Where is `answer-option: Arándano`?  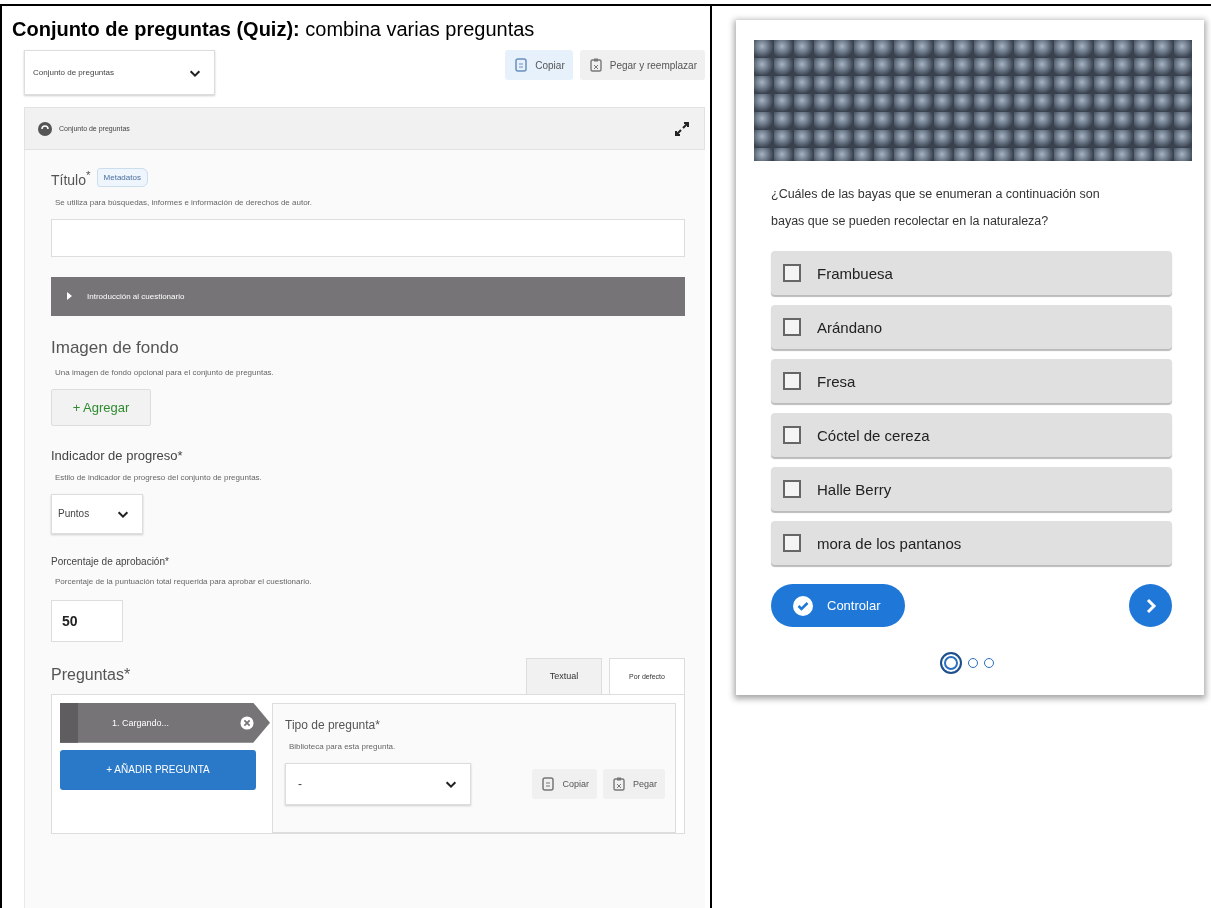
answer-option: Arándano is located at coordinates (971, 327).